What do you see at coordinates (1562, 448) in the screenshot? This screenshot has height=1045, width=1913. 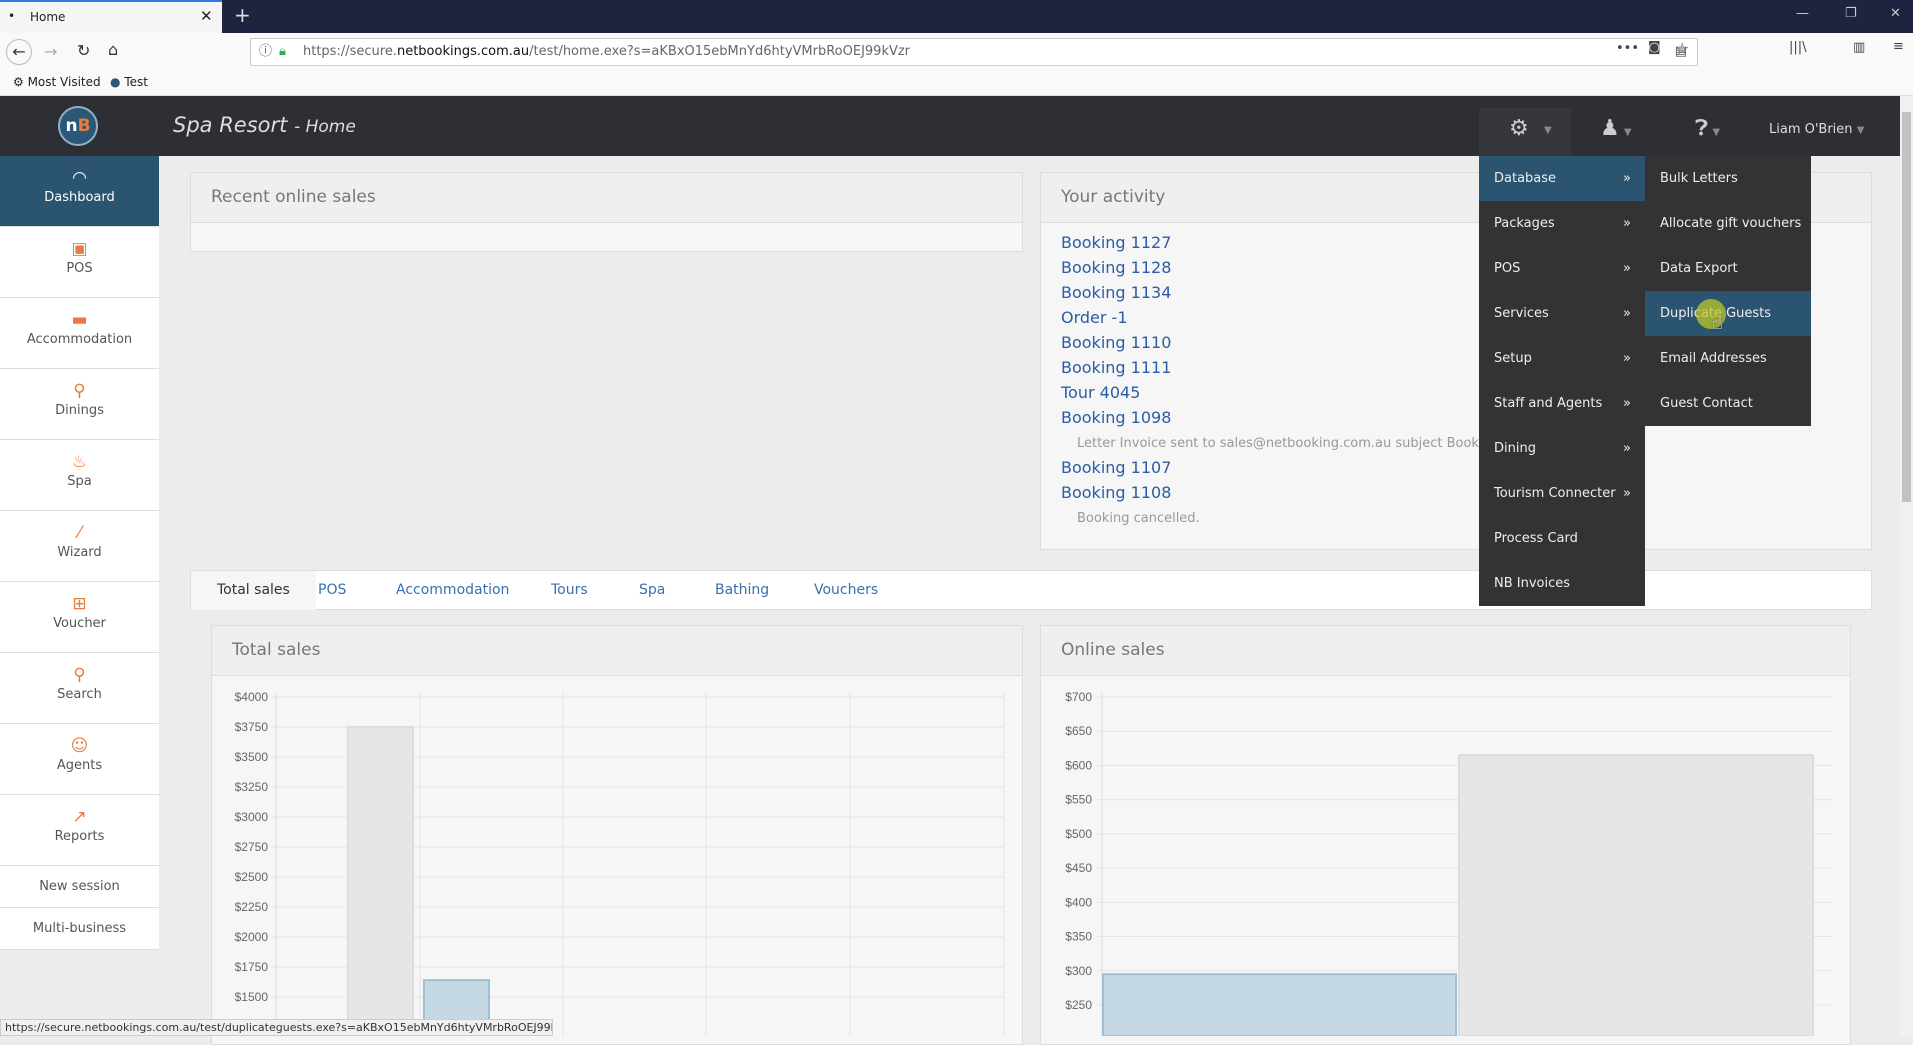 I see `menu-item-dining: Dining »` at bounding box center [1562, 448].